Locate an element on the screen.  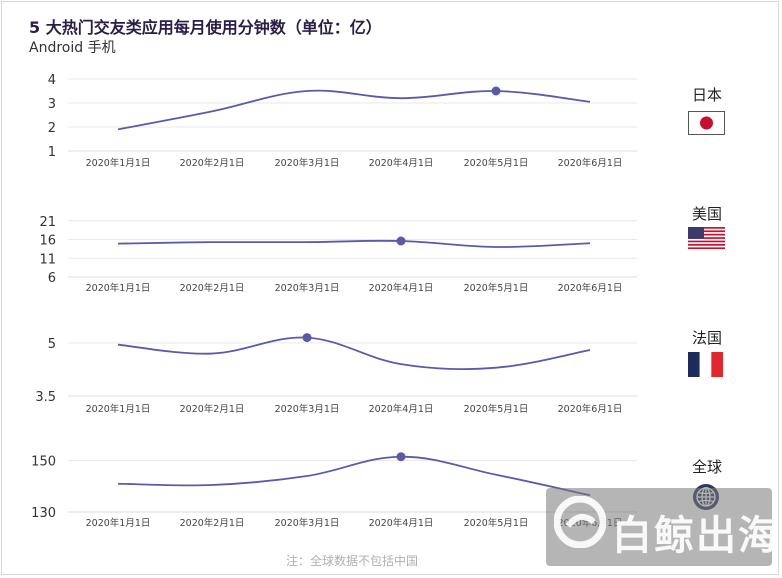
y-tick-label: 2 is located at coordinates (52, 128).